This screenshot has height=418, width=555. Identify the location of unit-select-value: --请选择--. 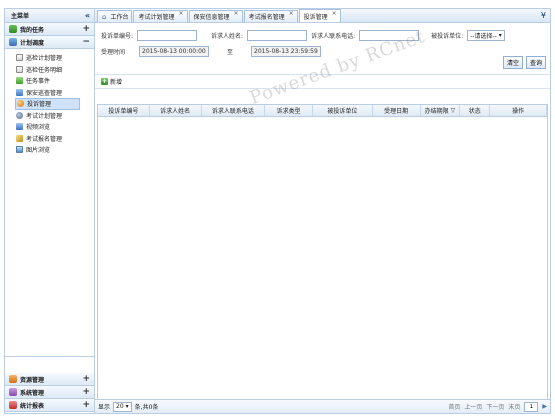
(483, 36).